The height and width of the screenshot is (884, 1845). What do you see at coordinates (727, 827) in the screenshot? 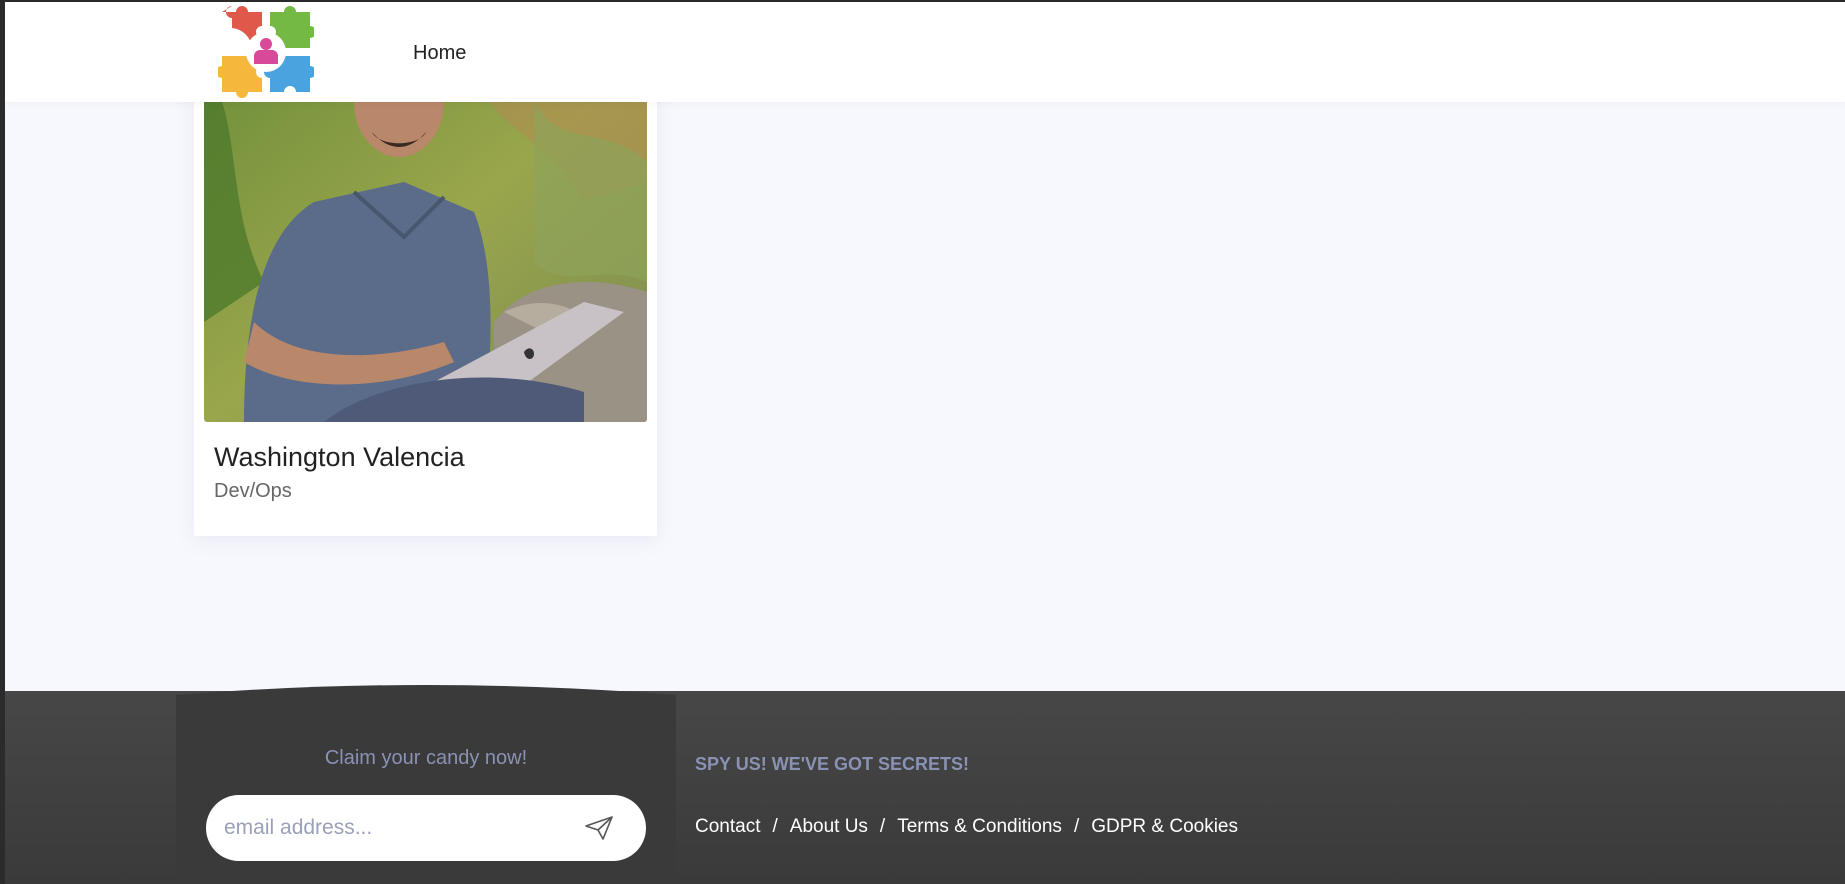
I see `footer-link-contact: Contact` at bounding box center [727, 827].